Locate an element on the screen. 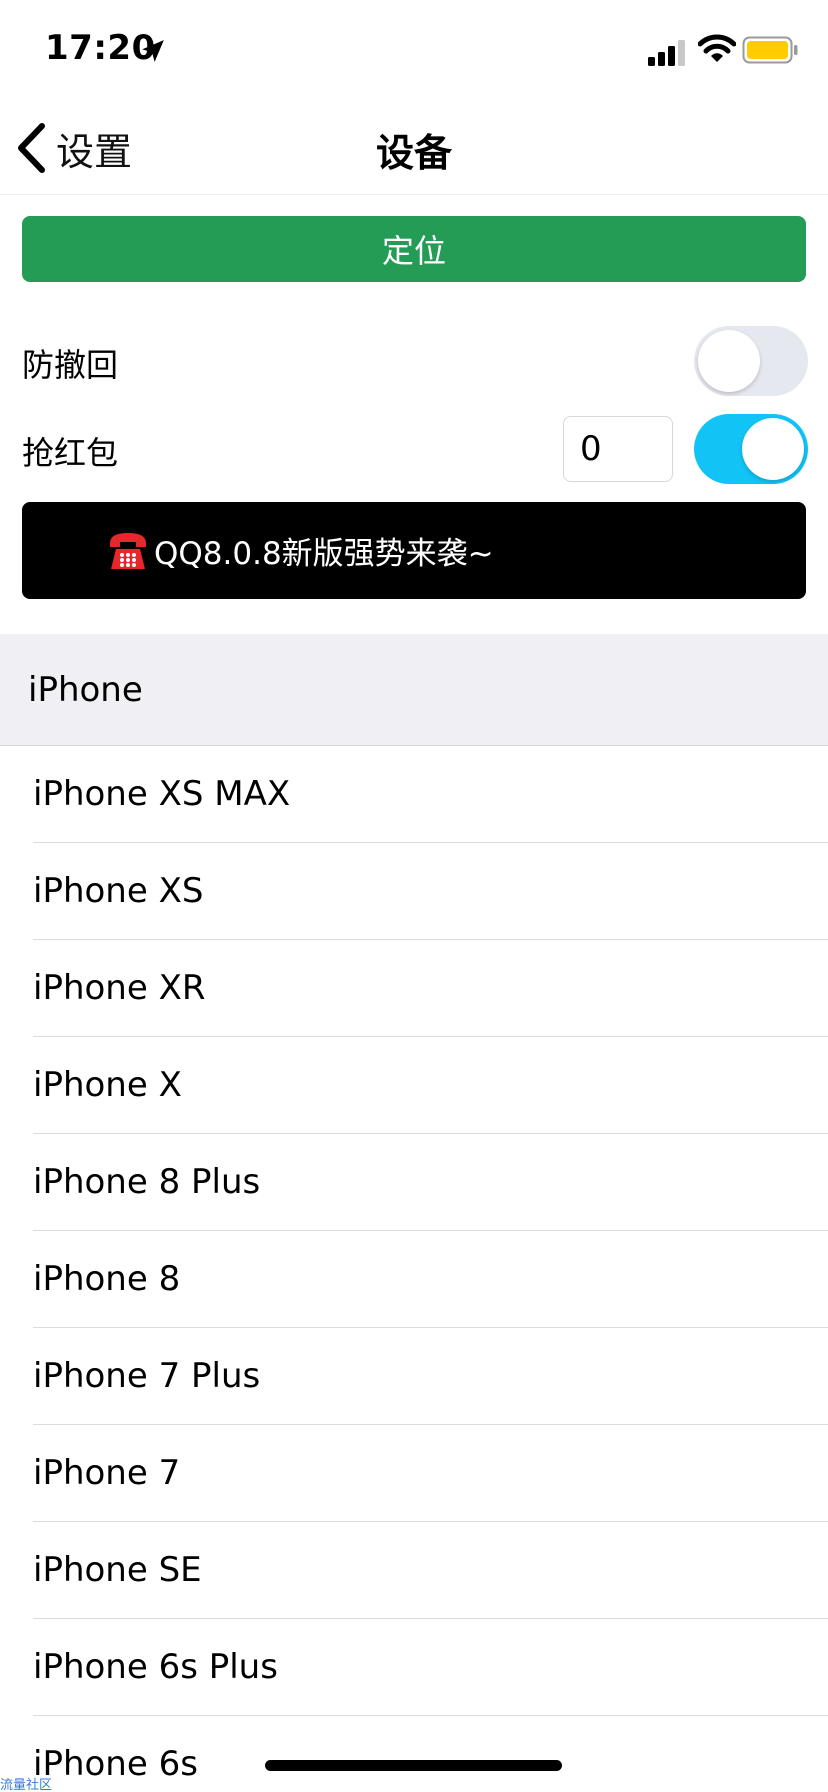 The width and height of the screenshot is (828, 1792). anti-recall-toggle is located at coordinates (751, 361).